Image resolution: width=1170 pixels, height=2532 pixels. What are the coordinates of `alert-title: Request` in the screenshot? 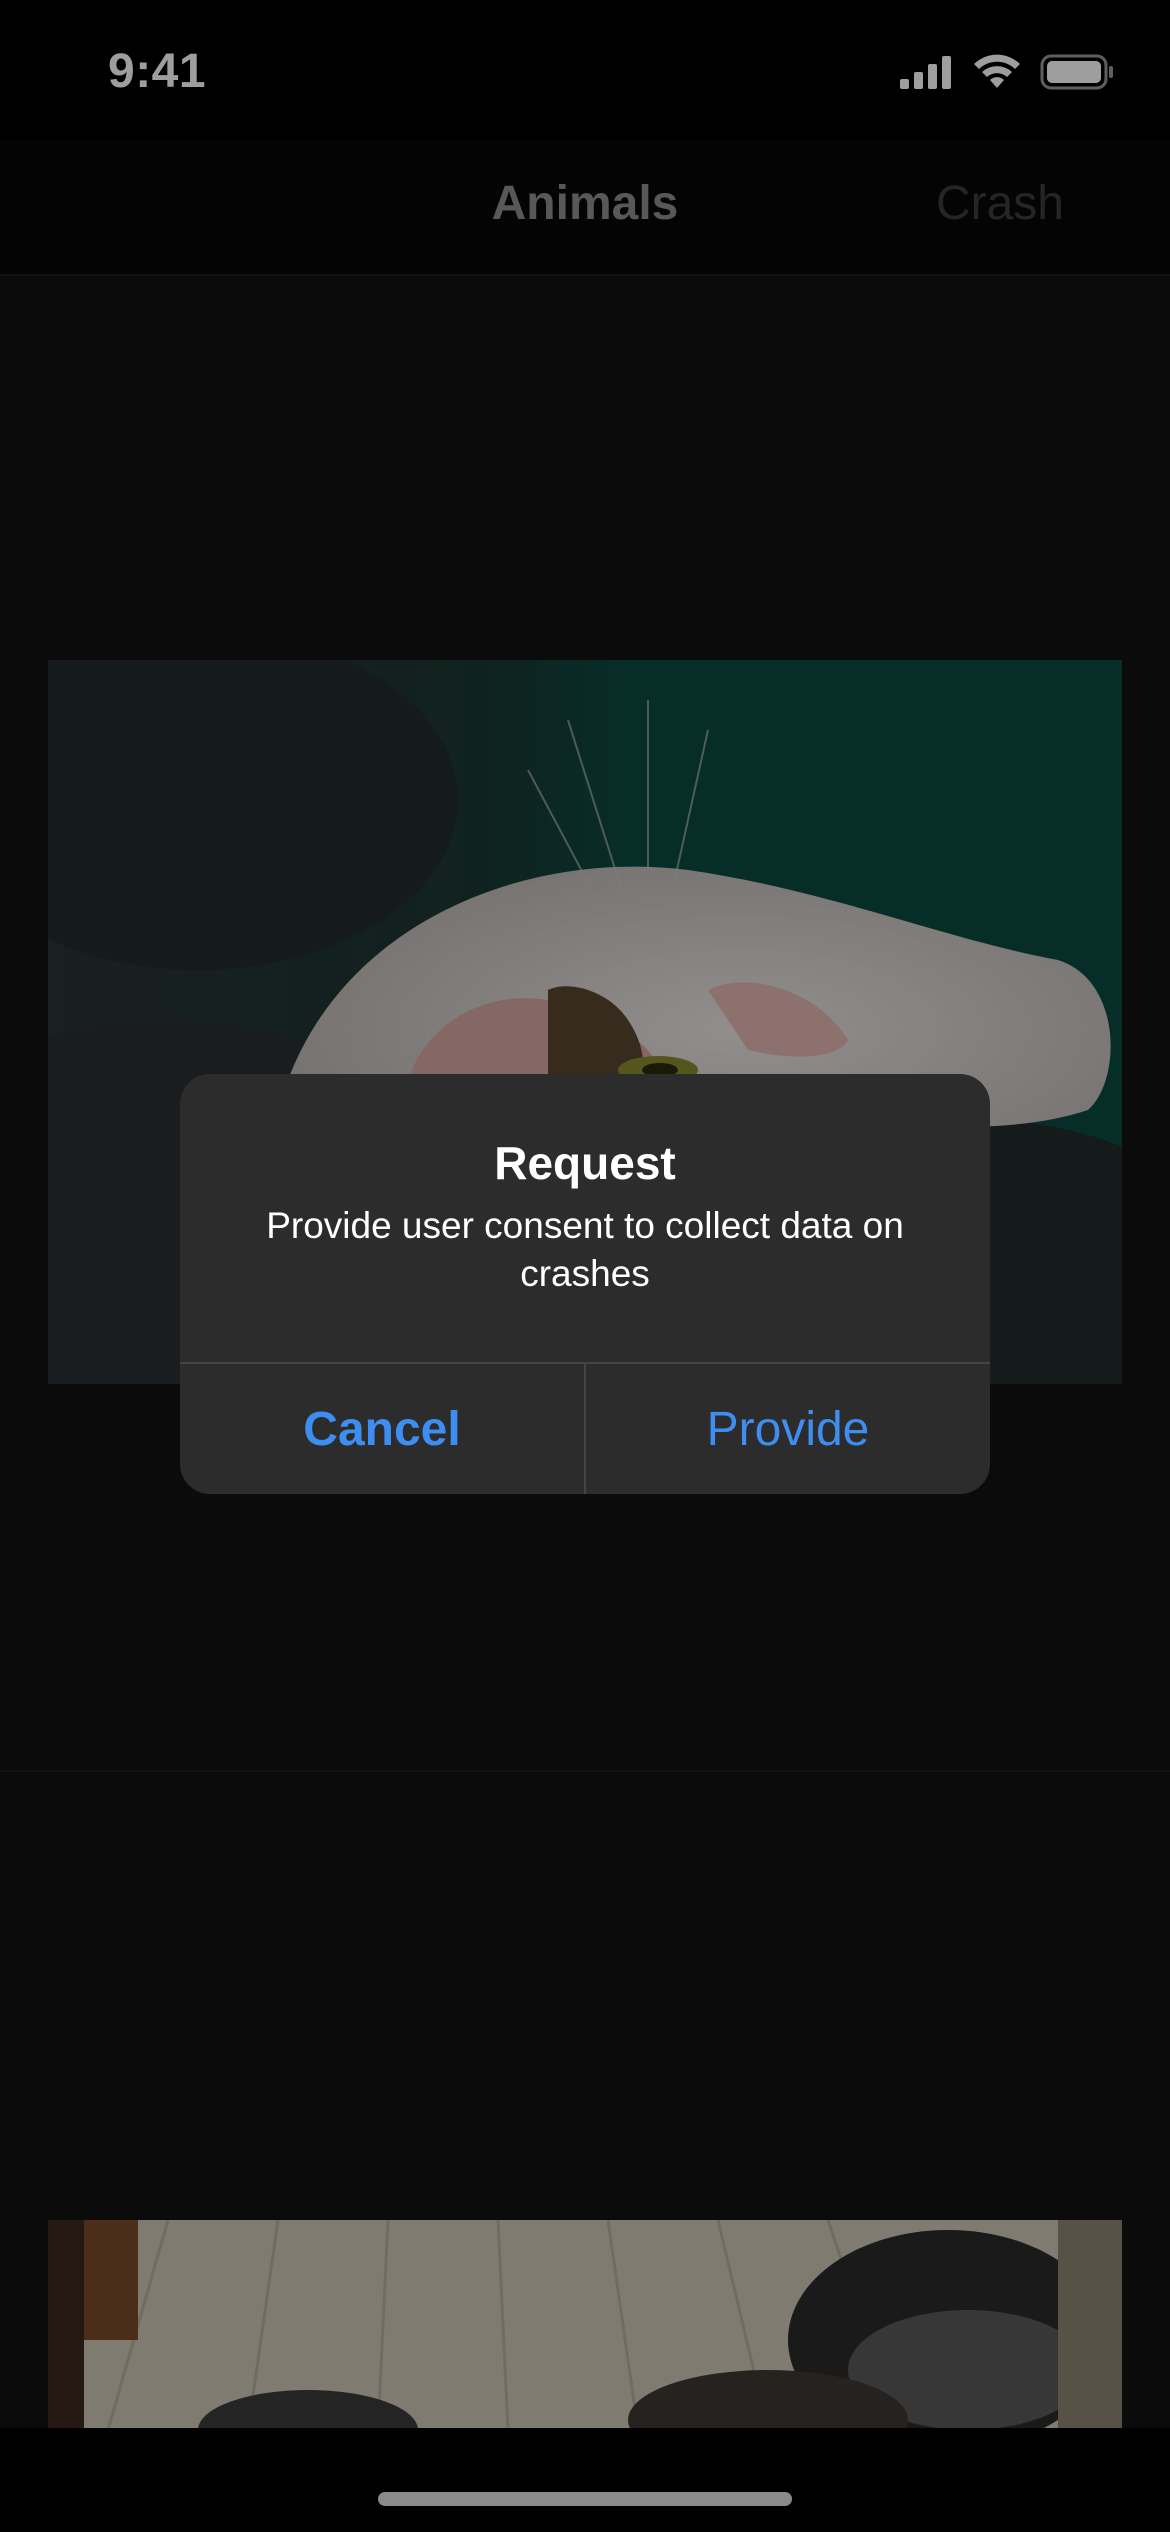 It's located at (585, 1163).